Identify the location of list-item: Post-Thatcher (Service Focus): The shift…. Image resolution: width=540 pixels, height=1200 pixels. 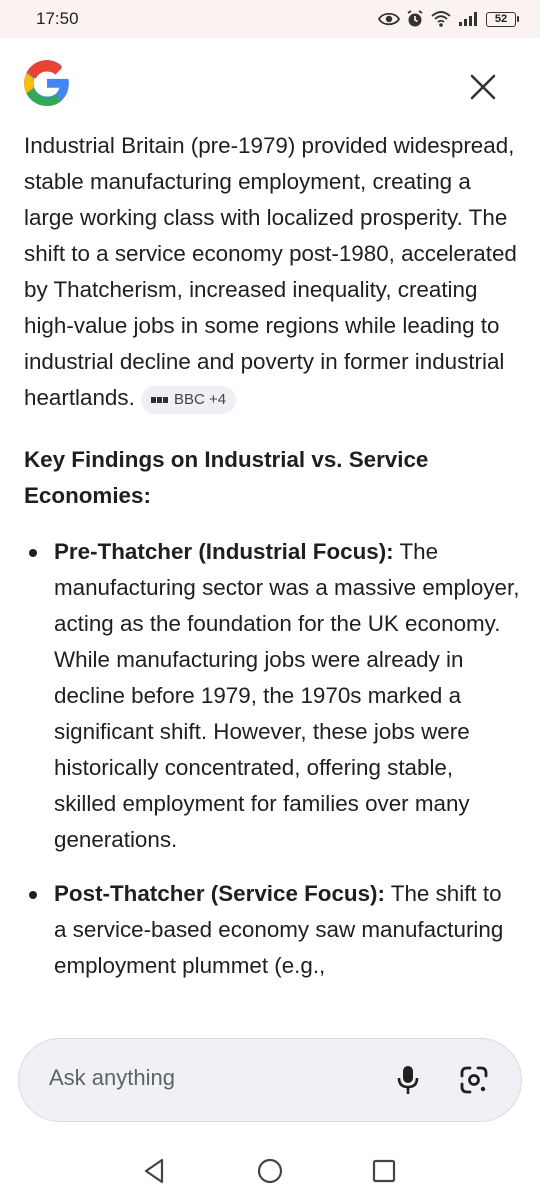
(272, 930).